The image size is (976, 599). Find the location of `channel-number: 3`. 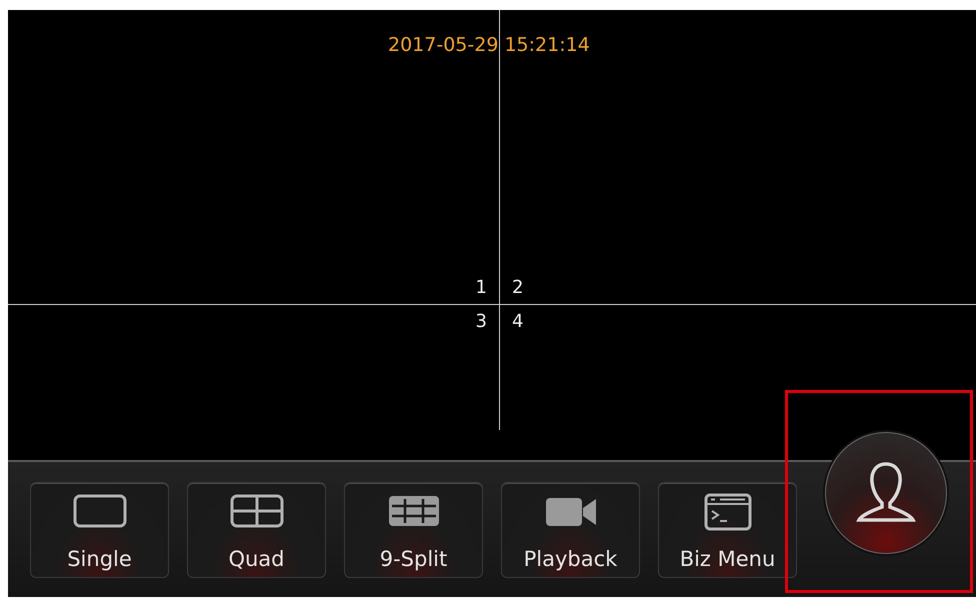

channel-number: 3 is located at coordinates (481, 321).